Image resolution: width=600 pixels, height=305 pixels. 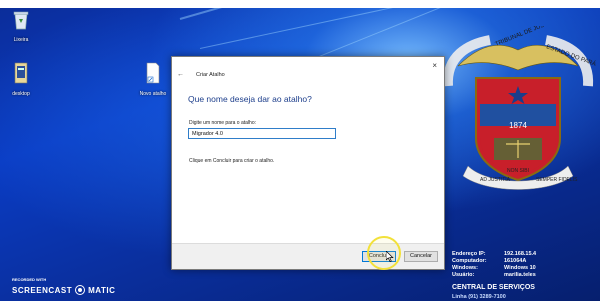 I want to click on svg-text: NON SIBI, so click(x=518, y=171).